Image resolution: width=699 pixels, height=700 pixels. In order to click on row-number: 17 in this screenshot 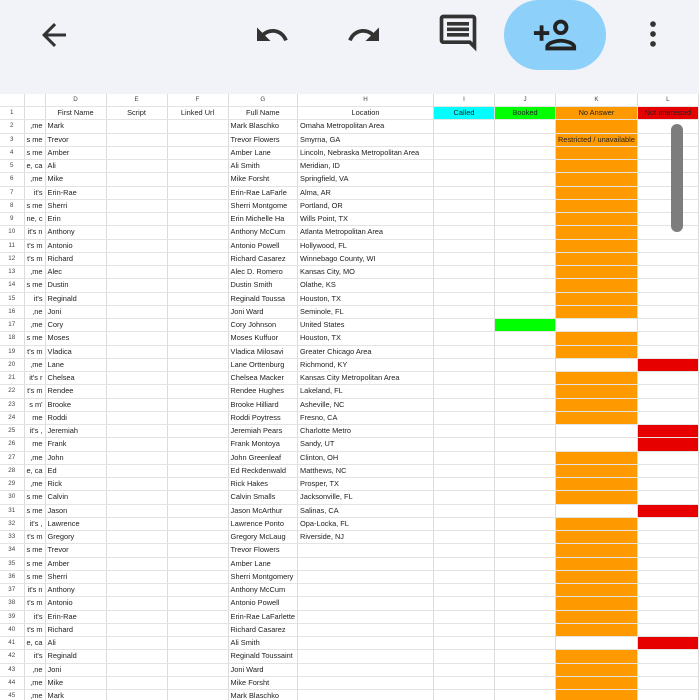, I will do `click(12, 325)`.